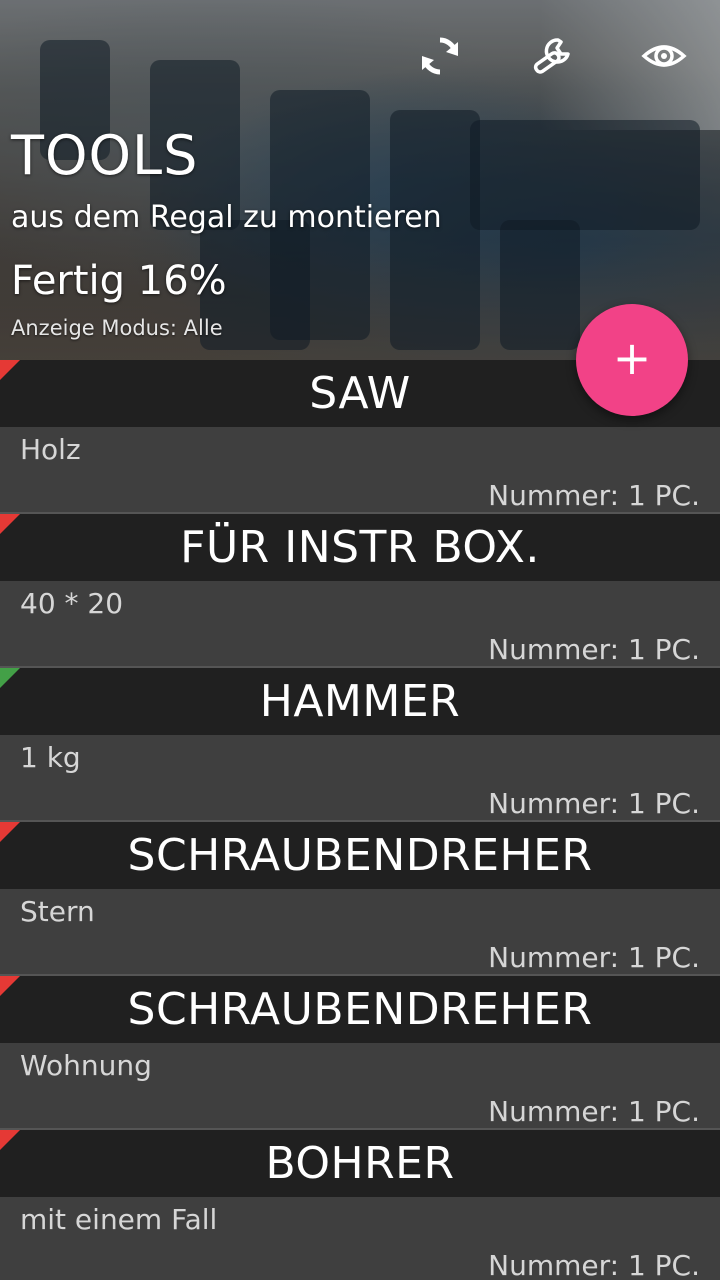 The height and width of the screenshot is (1280, 720). What do you see at coordinates (86, 1065) in the screenshot?
I see `item-description: Wohnung` at bounding box center [86, 1065].